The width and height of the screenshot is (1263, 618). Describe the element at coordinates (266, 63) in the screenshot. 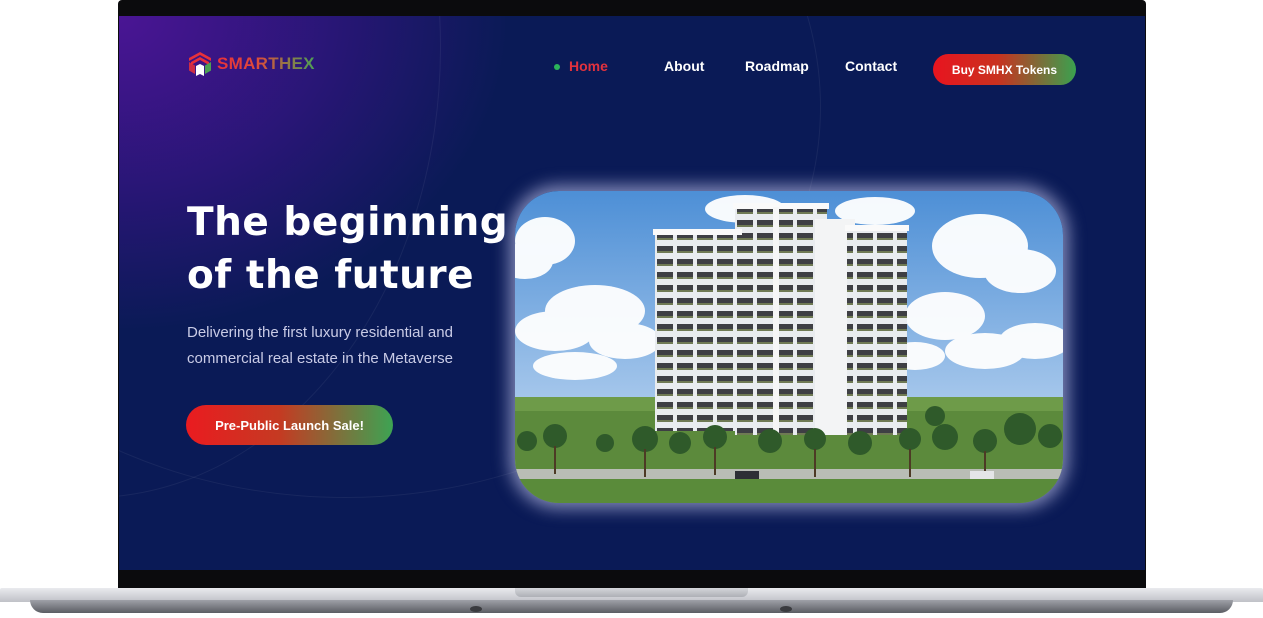

I see `brand-name: SMARTHEX` at that location.